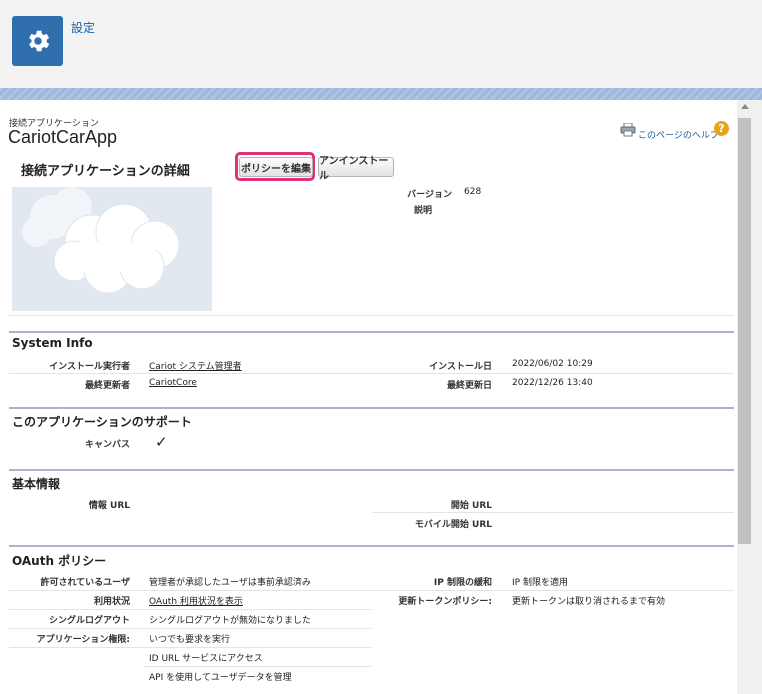 The height and width of the screenshot is (694, 762). What do you see at coordinates (356, 169) in the screenshot?
I see `uninstall-button: アンインストール` at bounding box center [356, 169].